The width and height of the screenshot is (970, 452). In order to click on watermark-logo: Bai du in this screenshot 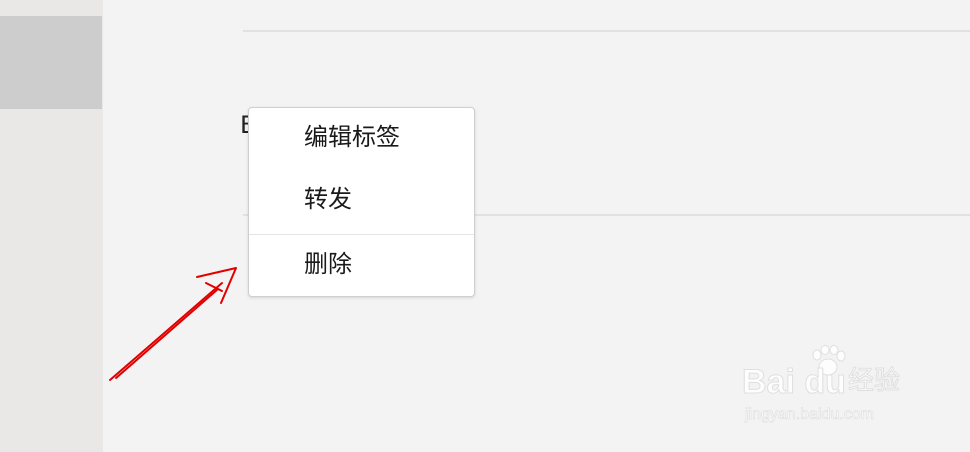, I will do `click(794, 382)`.